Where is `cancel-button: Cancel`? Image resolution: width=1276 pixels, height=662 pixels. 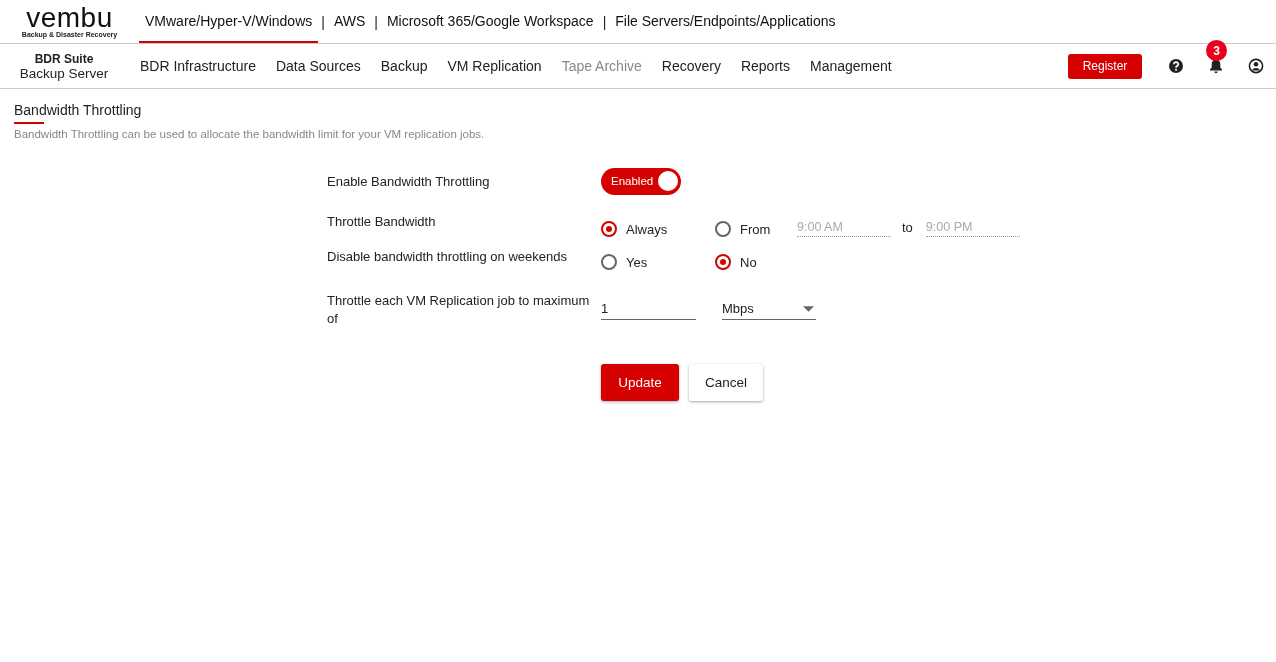
cancel-button: Cancel is located at coordinates (726, 382).